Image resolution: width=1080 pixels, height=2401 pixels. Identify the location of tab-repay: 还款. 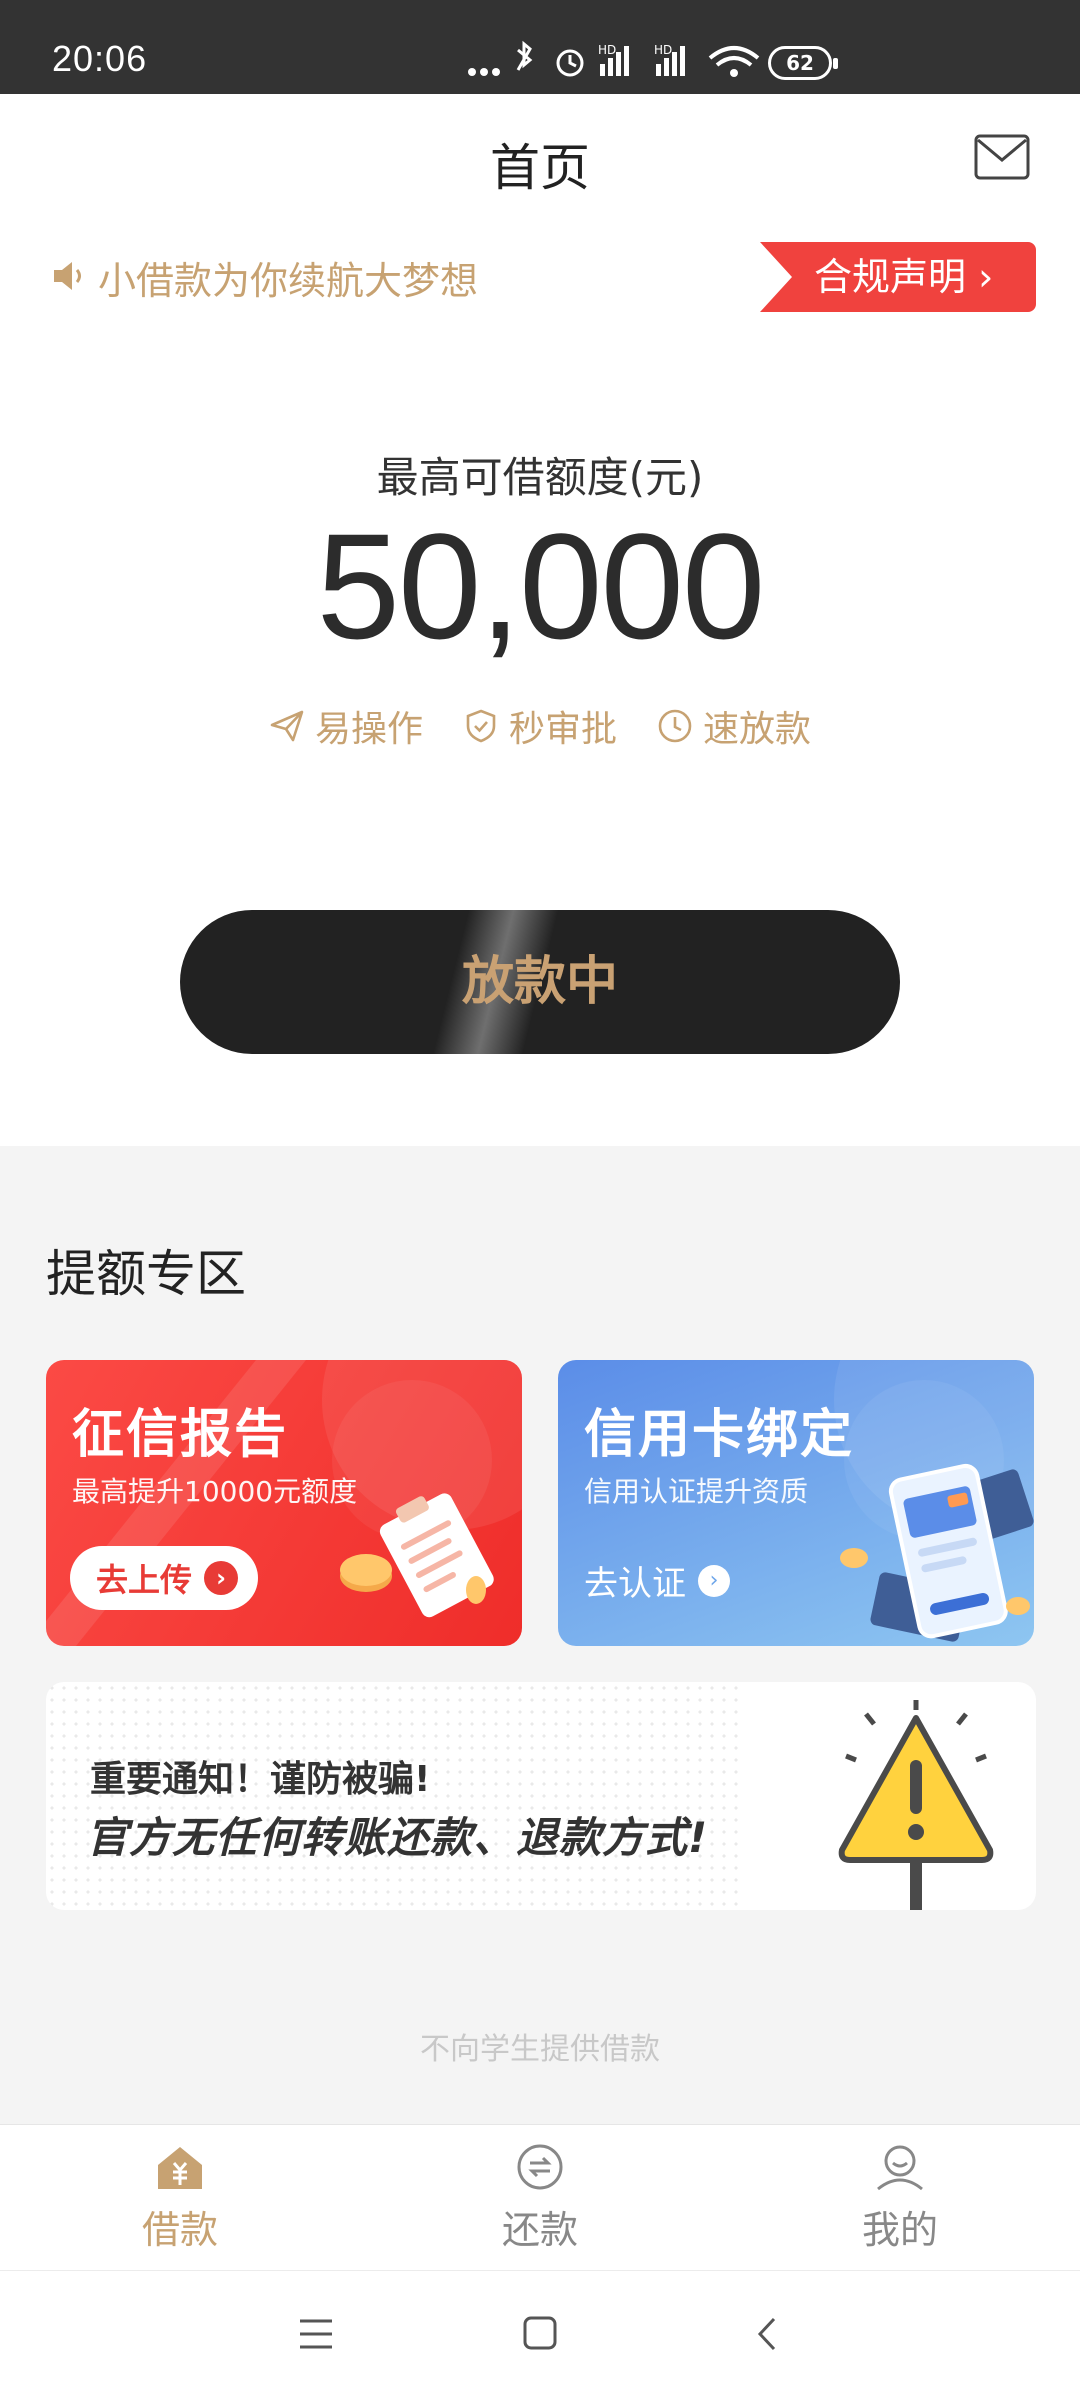
(540, 2198).